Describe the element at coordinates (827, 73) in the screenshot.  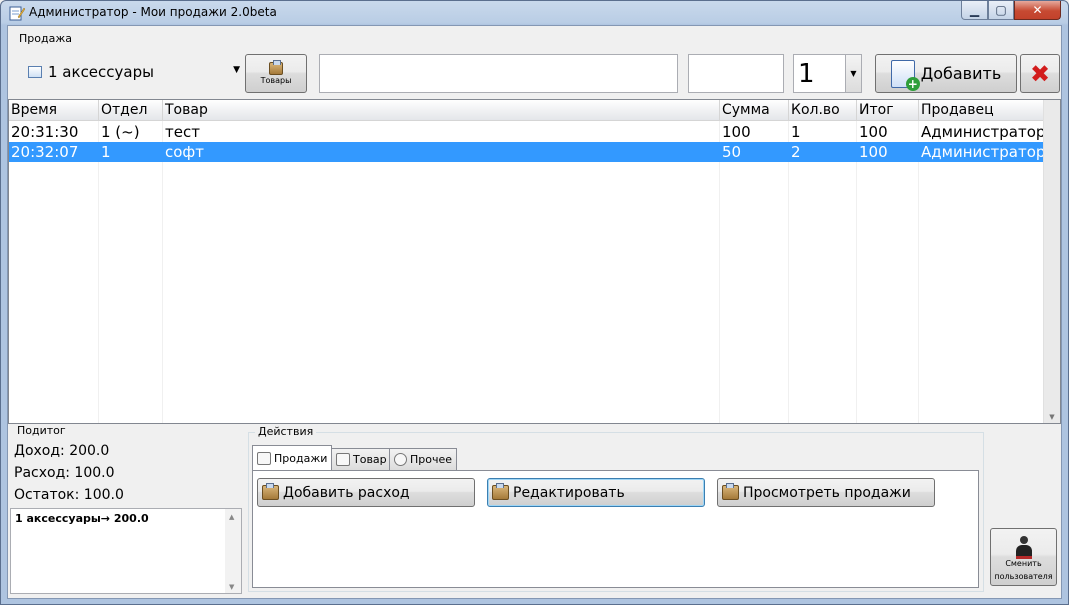
I see `quantity-select: 1 ▼` at that location.